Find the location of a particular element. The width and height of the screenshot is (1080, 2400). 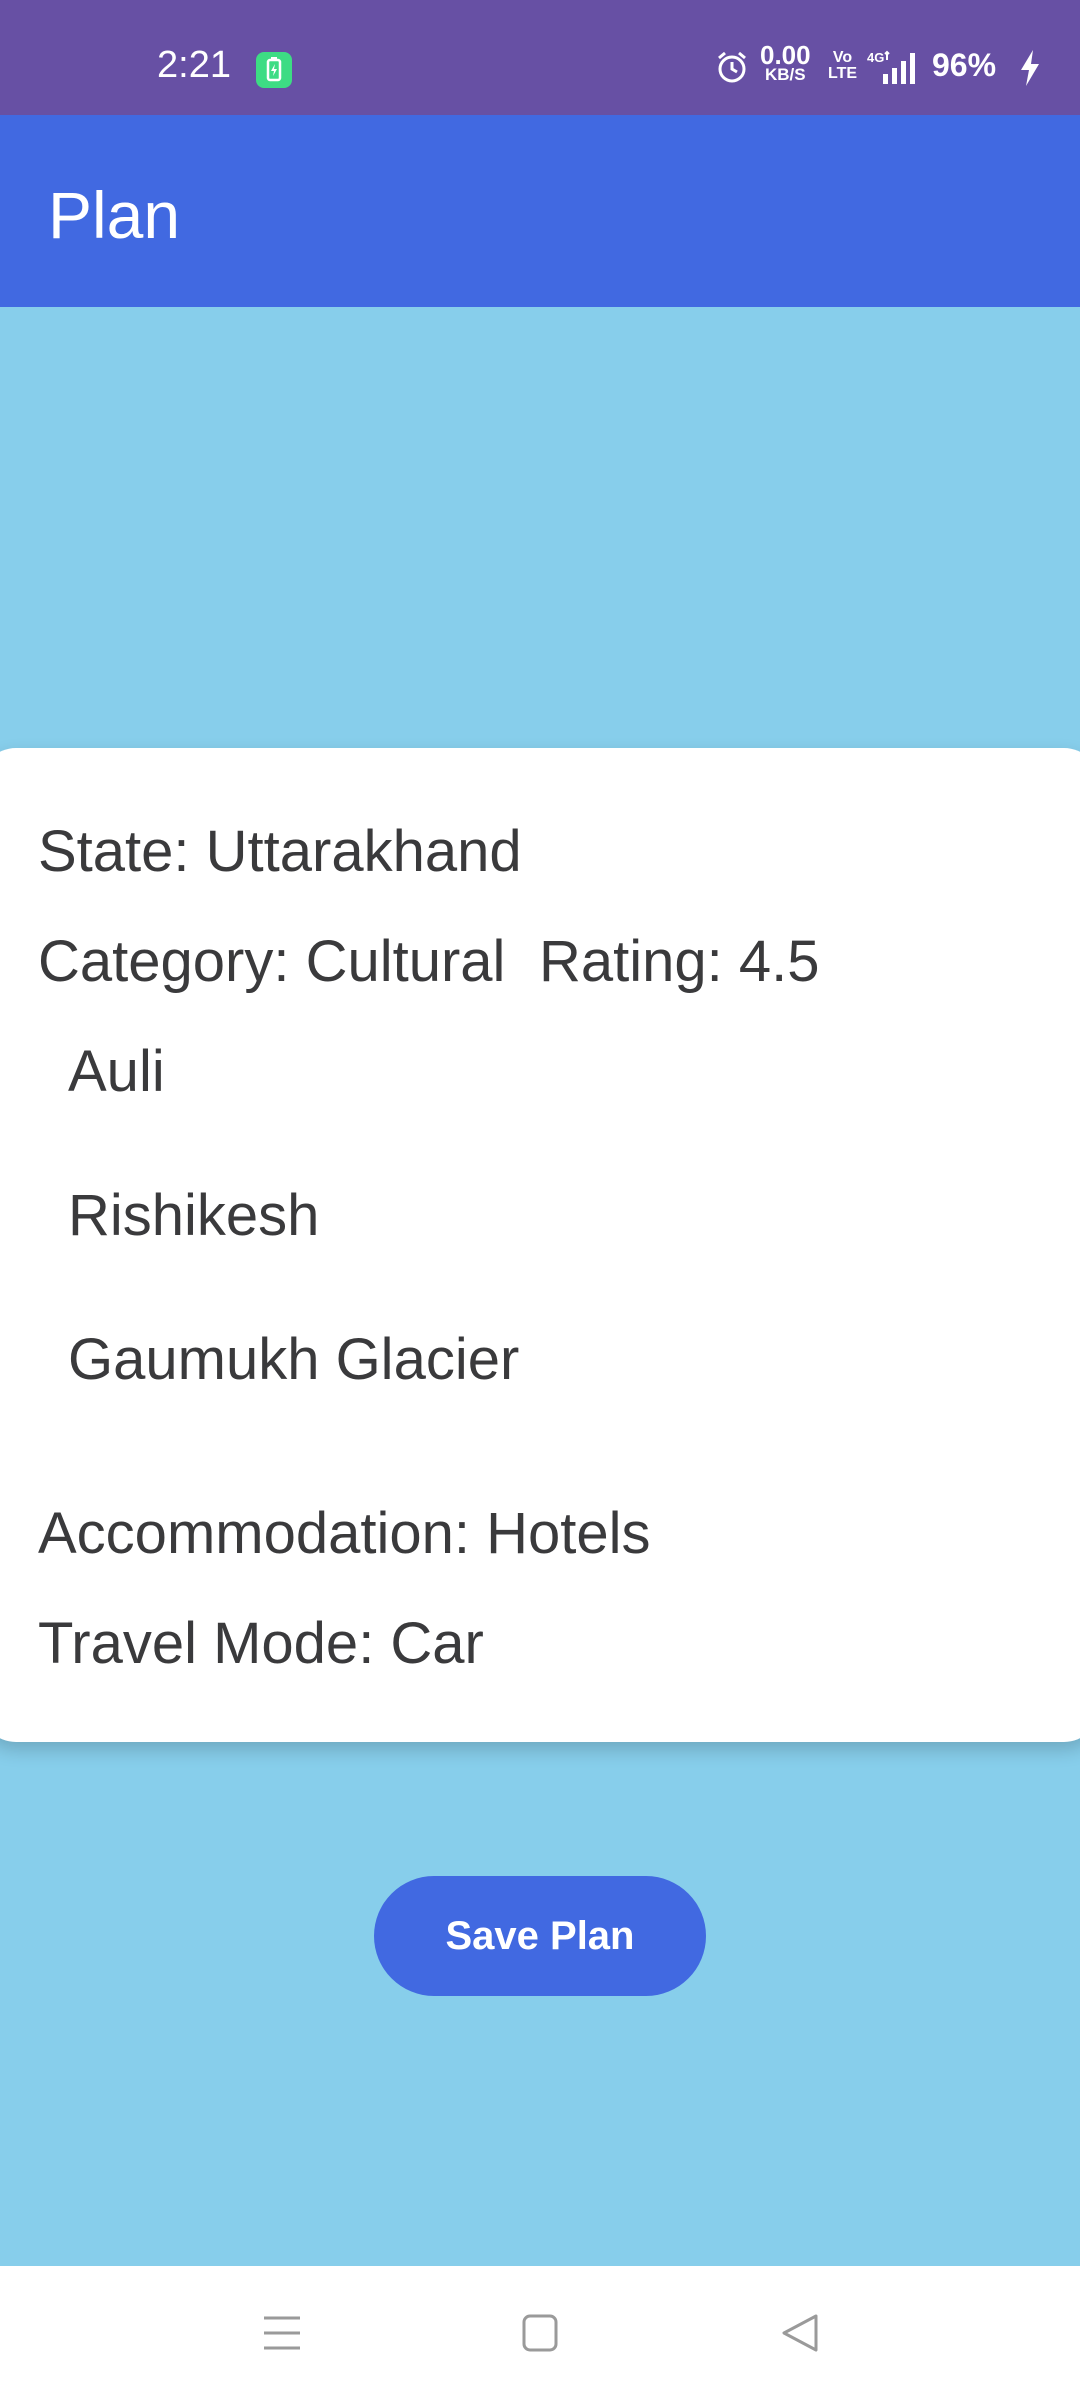

travel-mode-text: Travel Mode: Car is located at coordinates (261, 1643).